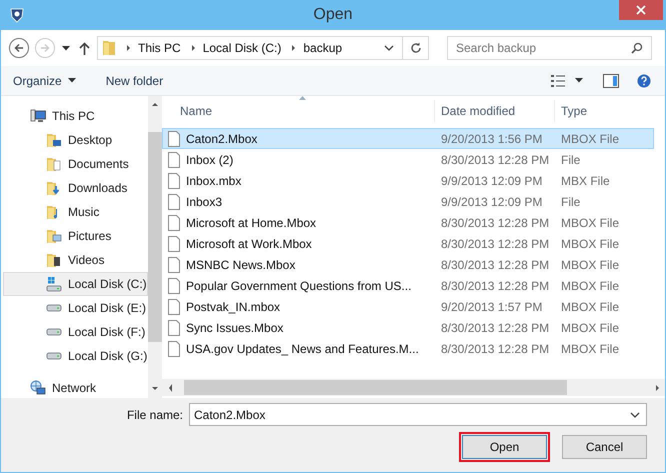 The width and height of the screenshot is (666, 473). Describe the element at coordinates (75, 388) in the screenshot. I see `sidebar-item: Network` at that location.